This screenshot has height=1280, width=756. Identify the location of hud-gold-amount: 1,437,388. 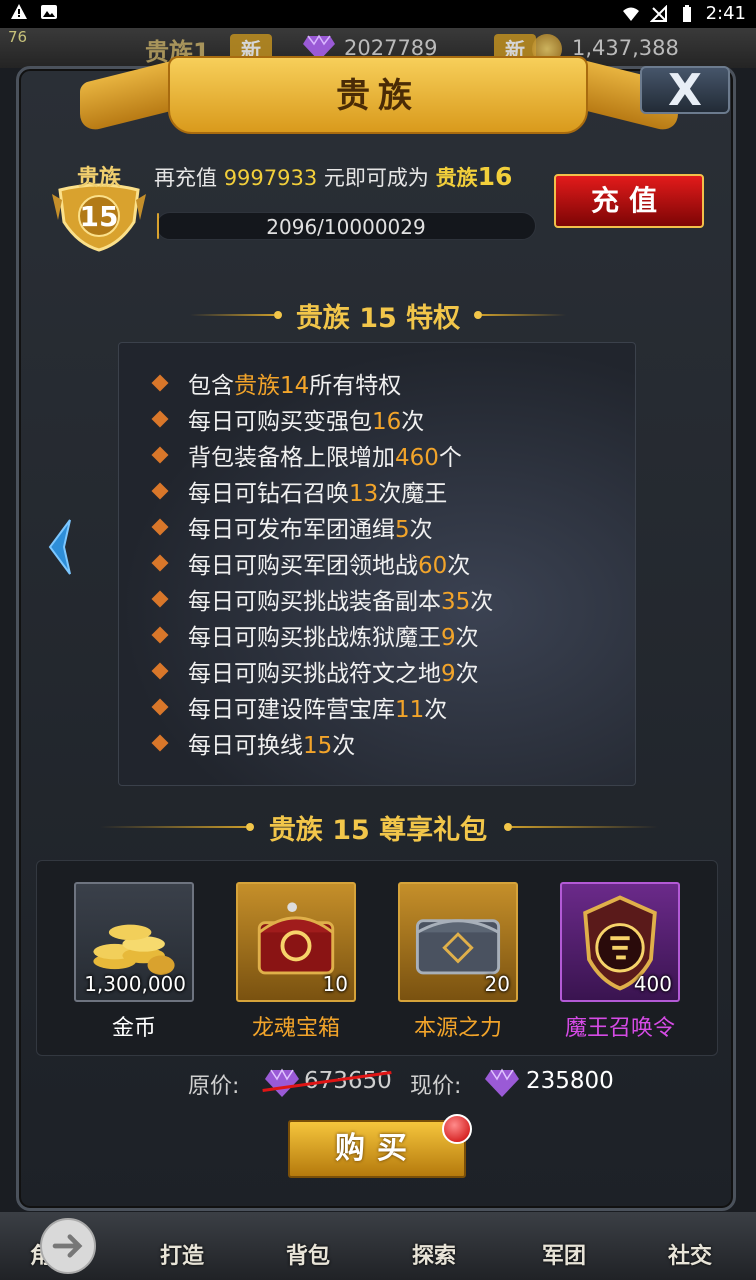
(625, 48).